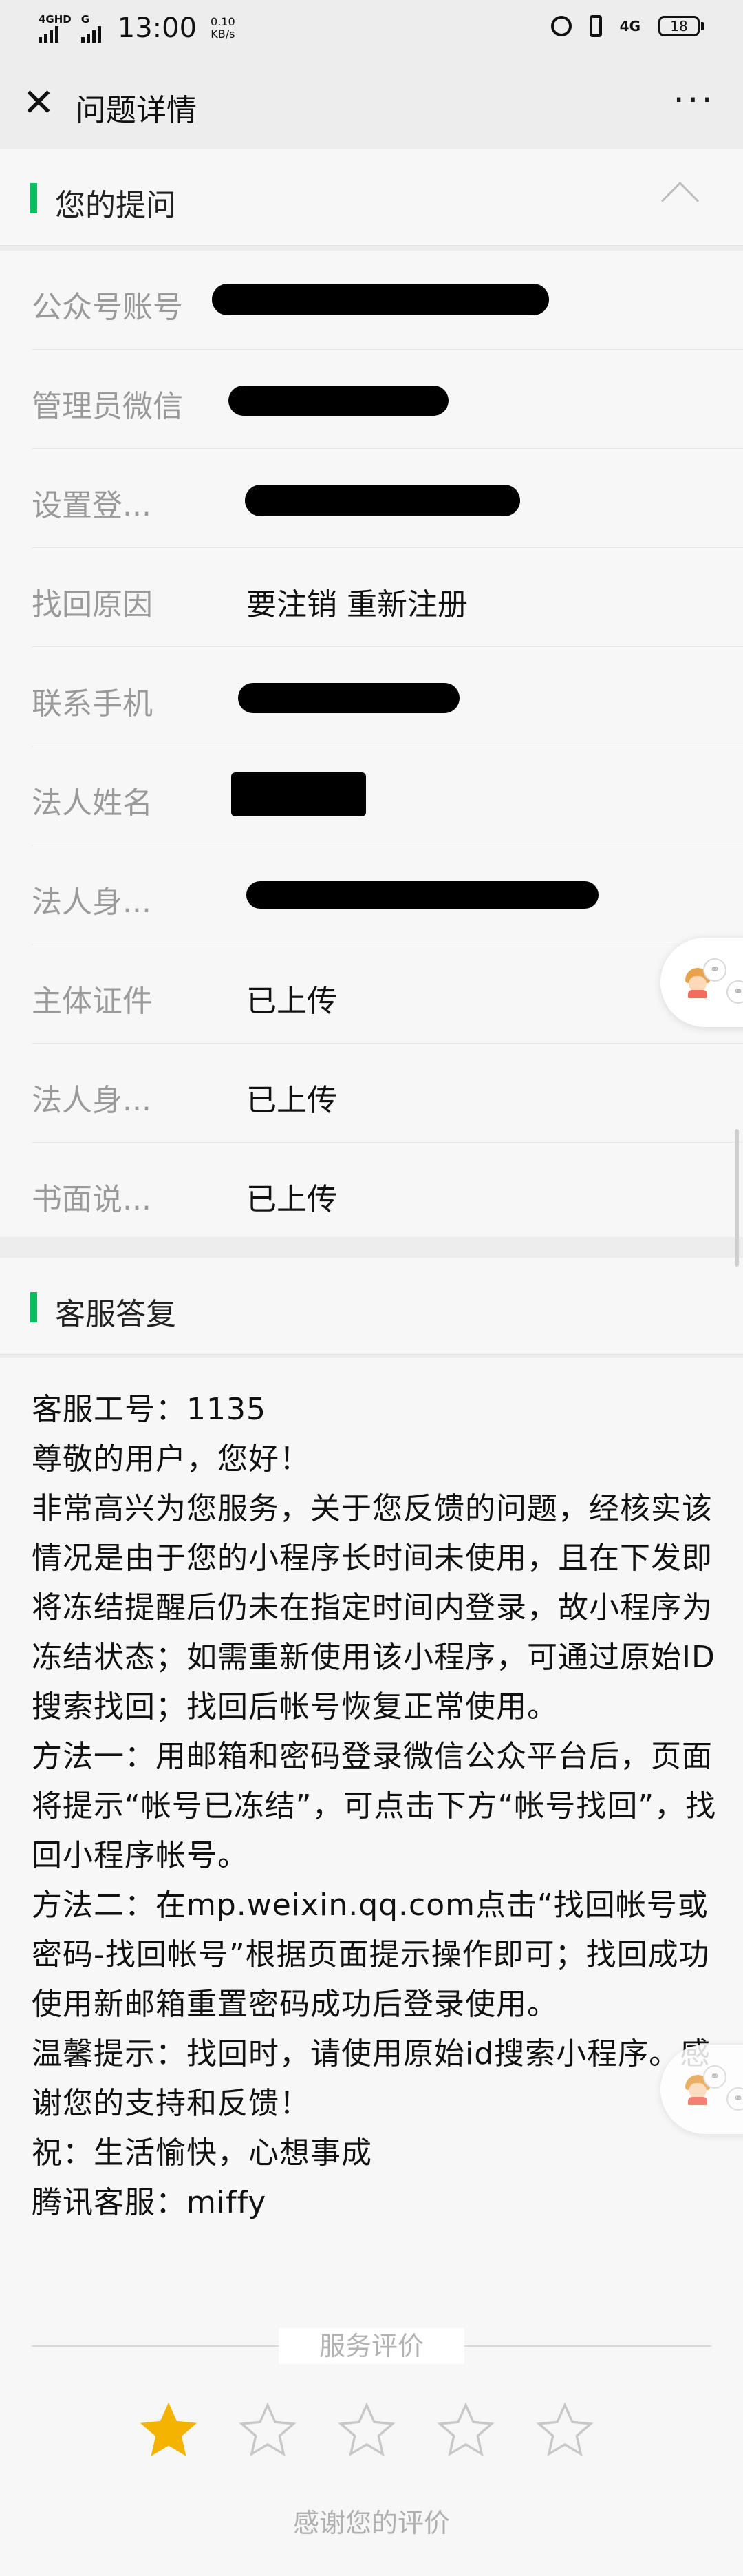  I want to click on vibrate-icon, so click(595, 26).